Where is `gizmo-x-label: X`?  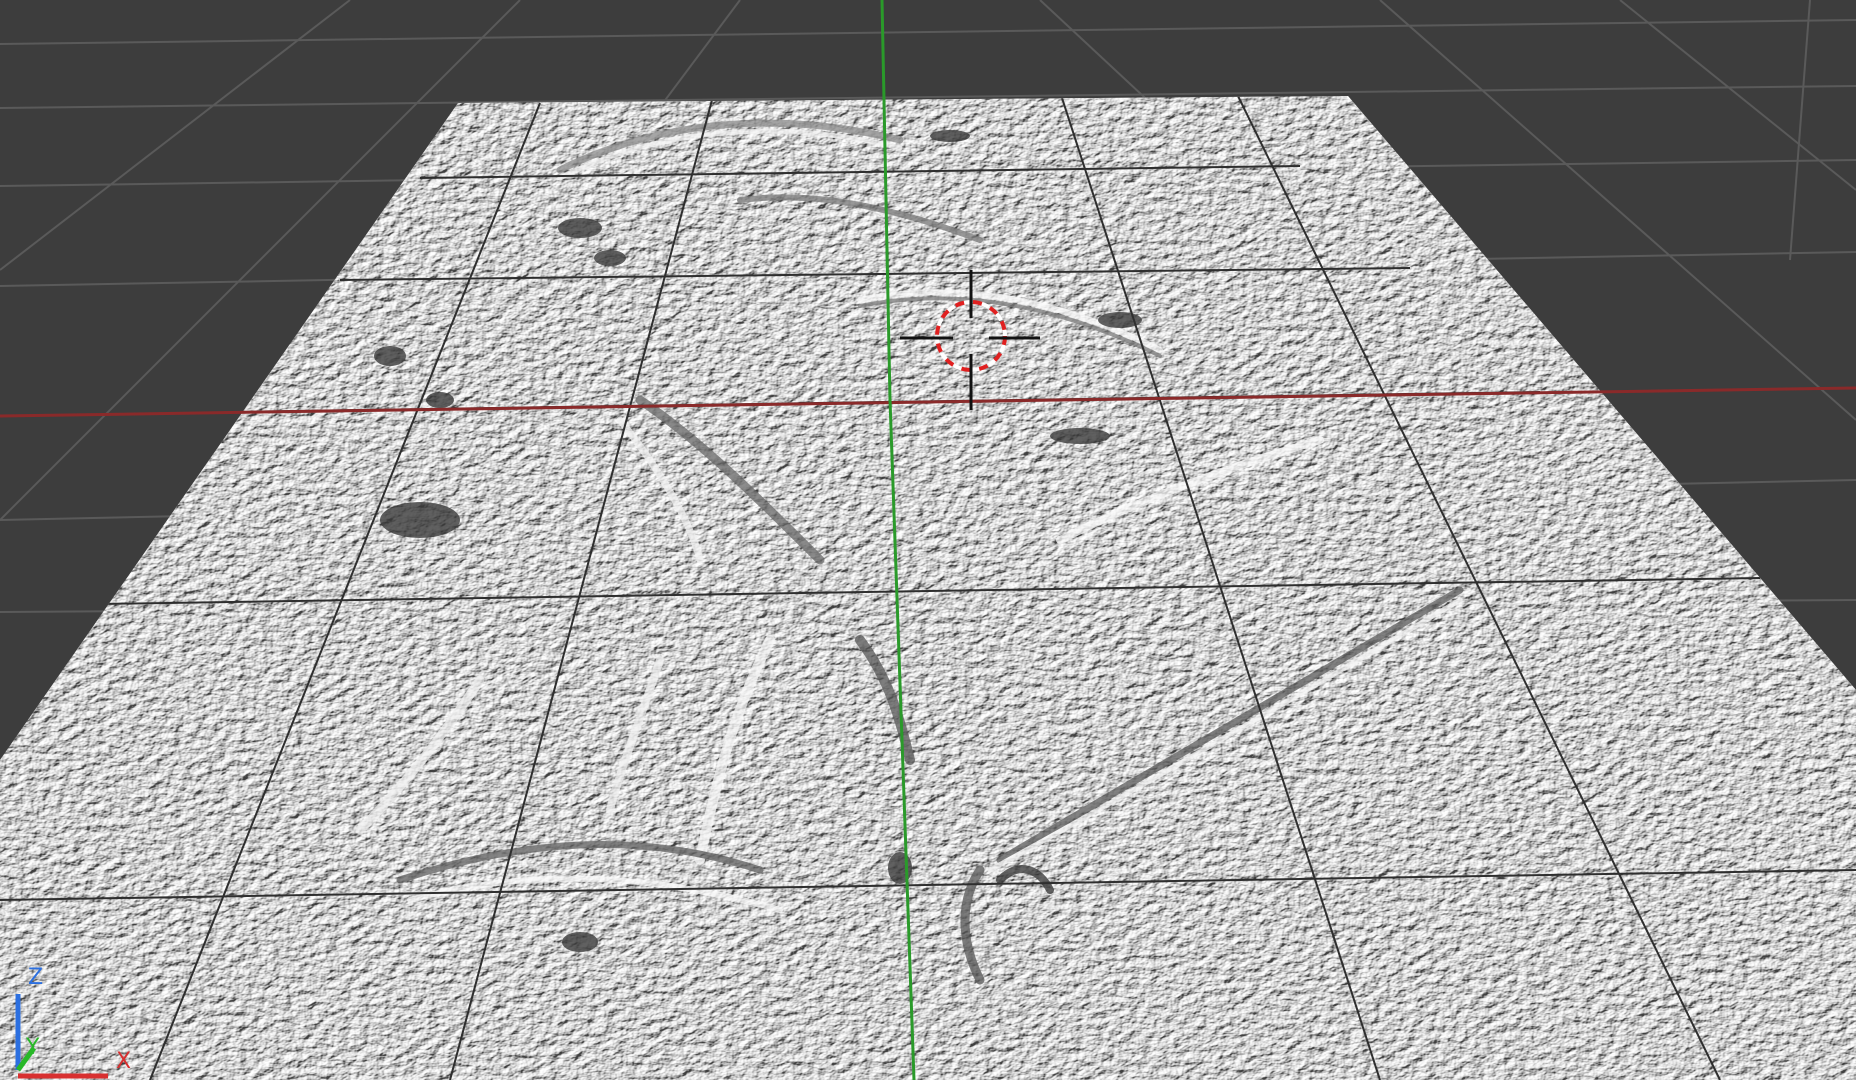
gizmo-x-label: X is located at coordinates (123, 1061).